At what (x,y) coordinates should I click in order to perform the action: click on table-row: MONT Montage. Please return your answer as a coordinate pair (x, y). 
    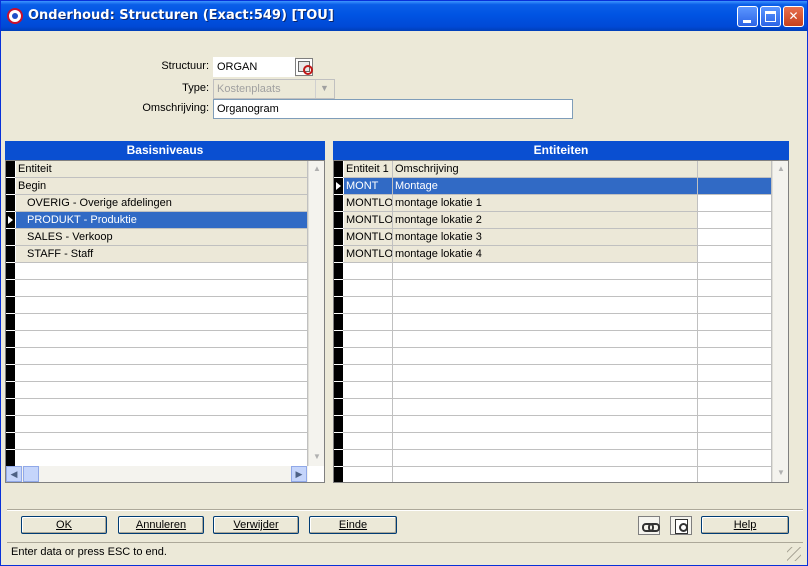
    Looking at the image, I should click on (553, 186).